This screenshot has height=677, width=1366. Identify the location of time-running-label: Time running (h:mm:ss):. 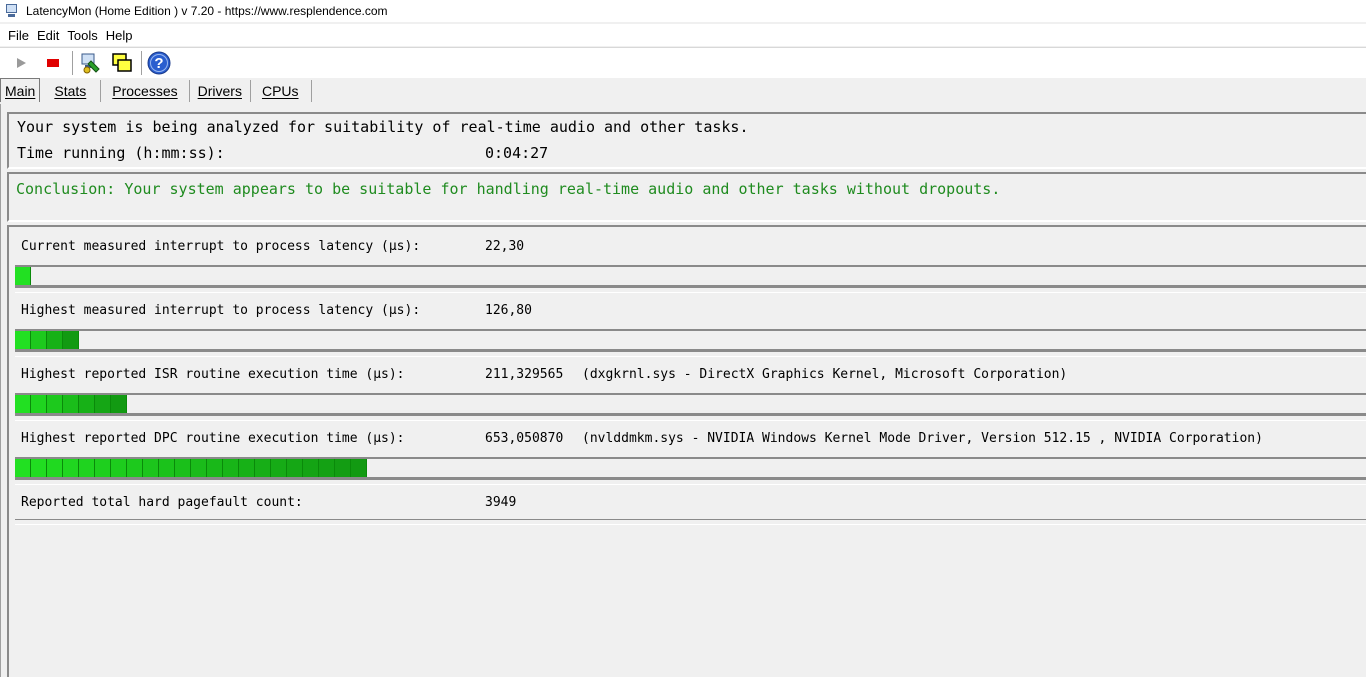
(121, 153).